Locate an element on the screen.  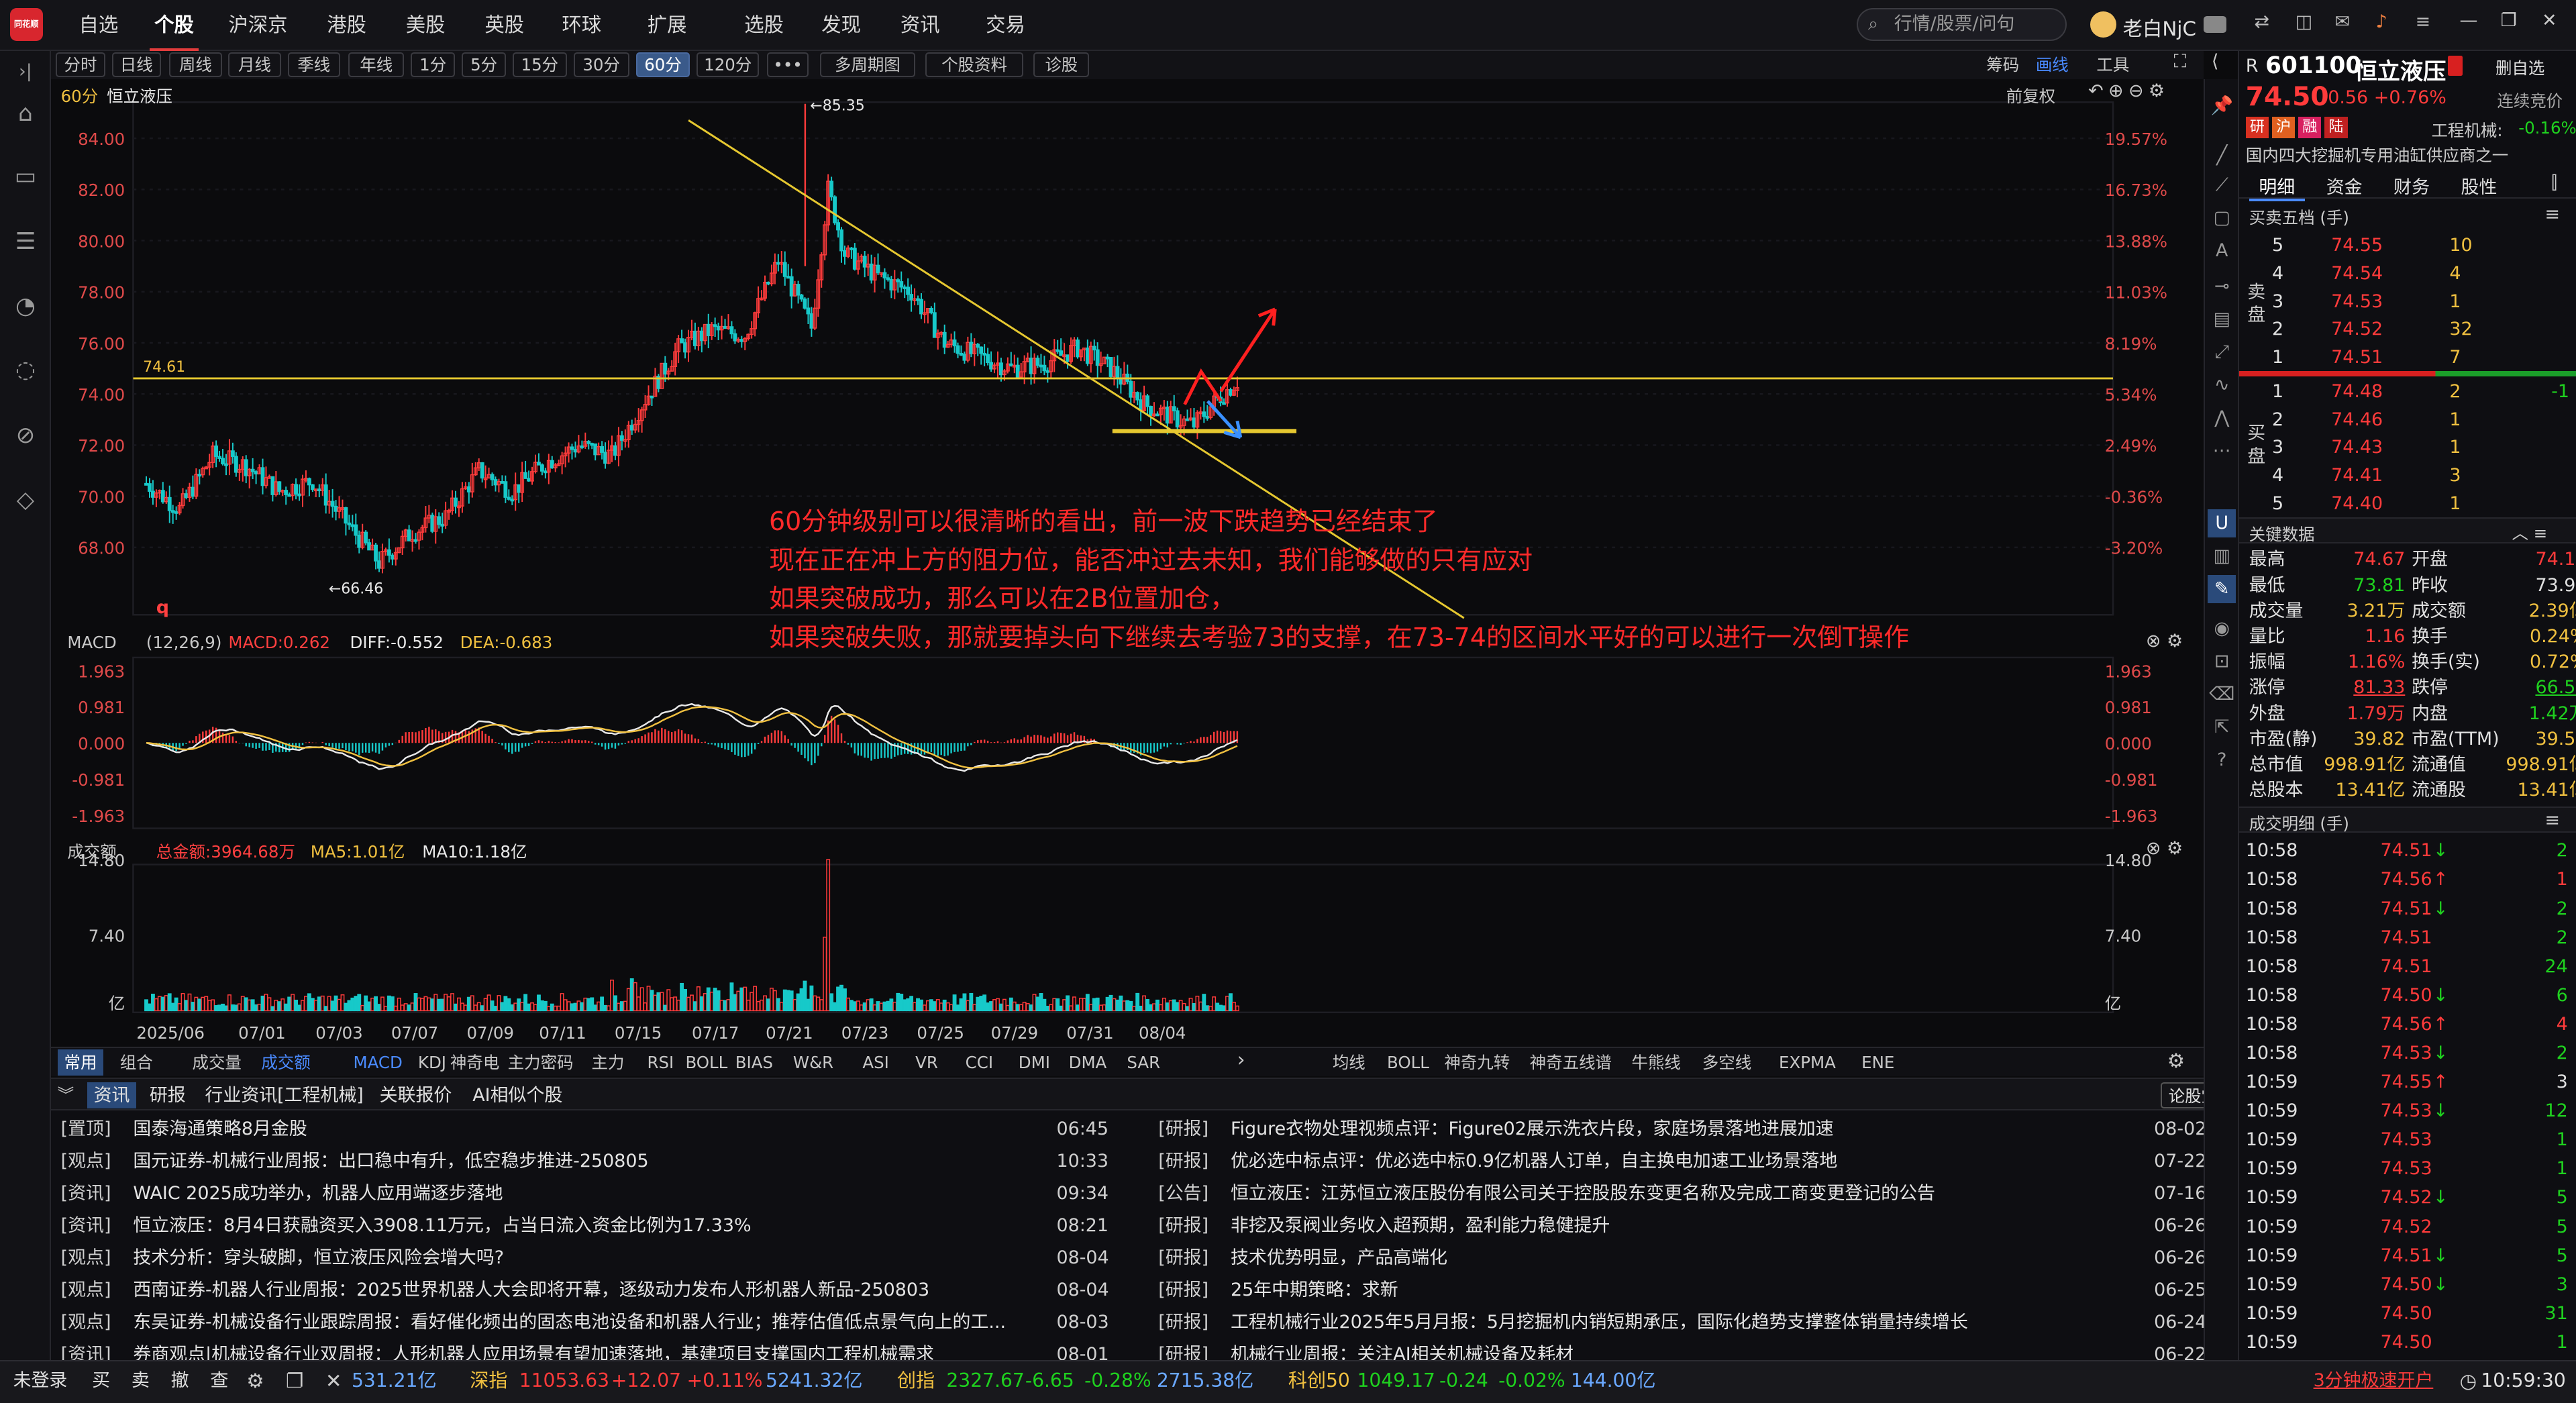
bid-row: 5 74.40 1 is located at coordinates (2423, 504).